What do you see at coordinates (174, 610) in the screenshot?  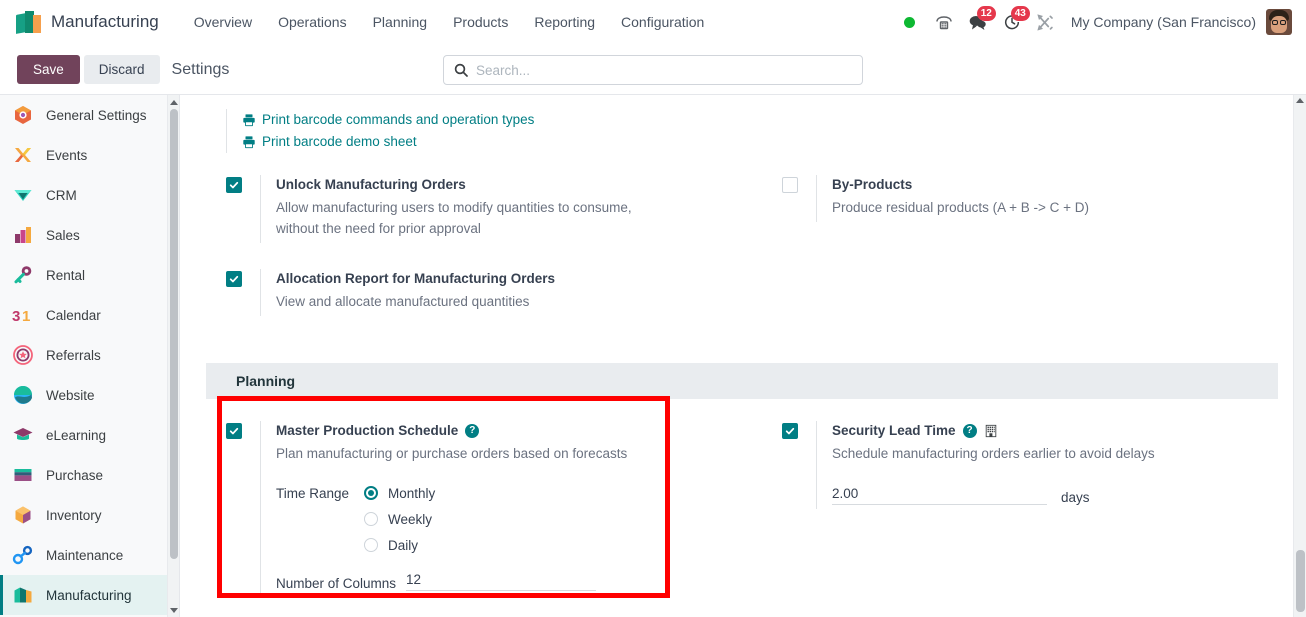 I see `scroll-down-arrow-icon` at bounding box center [174, 610].